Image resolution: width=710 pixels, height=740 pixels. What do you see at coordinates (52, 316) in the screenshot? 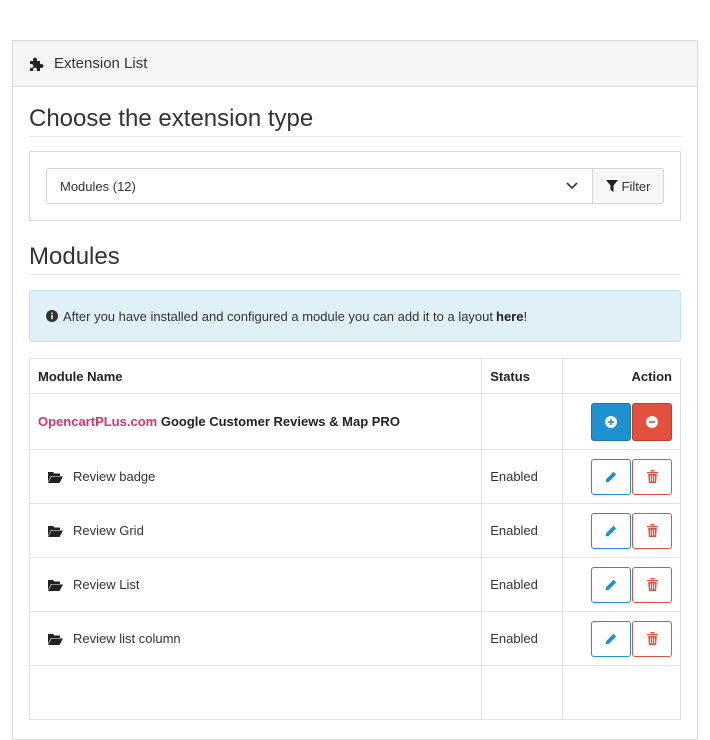
I see `info-circle-icon` at bounding box center [52, 316].